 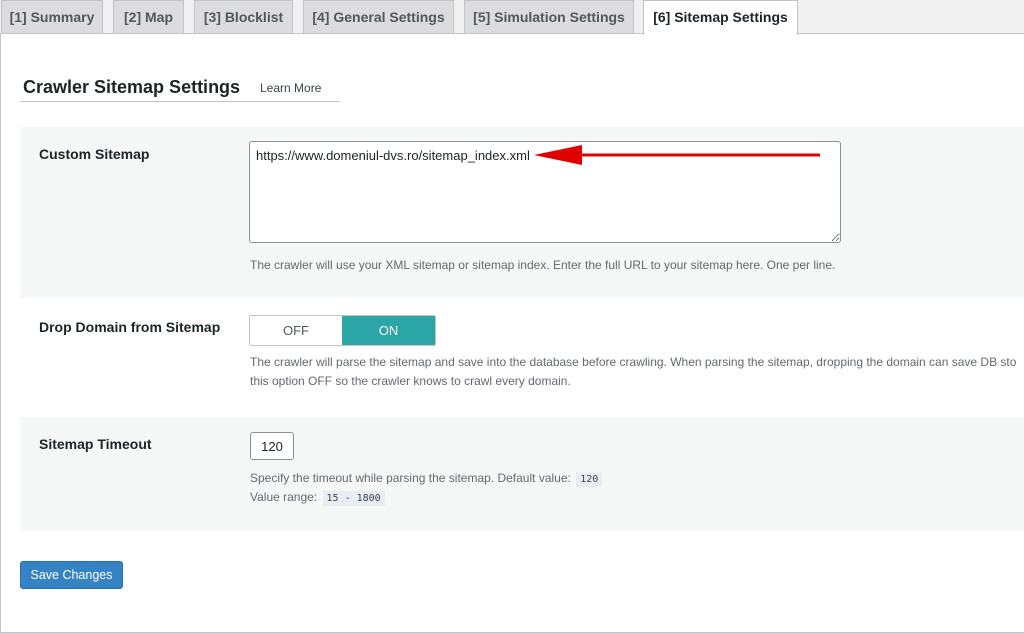 What do you see at coordinates (131, 87) in the screenshot?
I see `section-title: Crawler Sitemap Settings` at bounding box center [131, 87].